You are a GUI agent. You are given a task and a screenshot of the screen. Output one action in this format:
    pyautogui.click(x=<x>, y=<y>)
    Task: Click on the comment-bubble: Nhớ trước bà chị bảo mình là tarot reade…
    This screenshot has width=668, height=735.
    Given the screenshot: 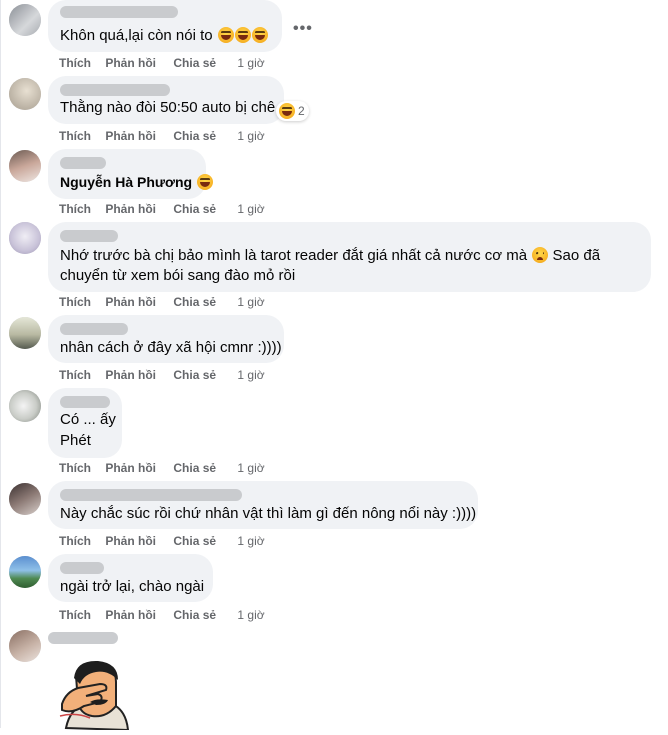 What is the action you would take?
    pyautogui.click(x=349, y=257)
    